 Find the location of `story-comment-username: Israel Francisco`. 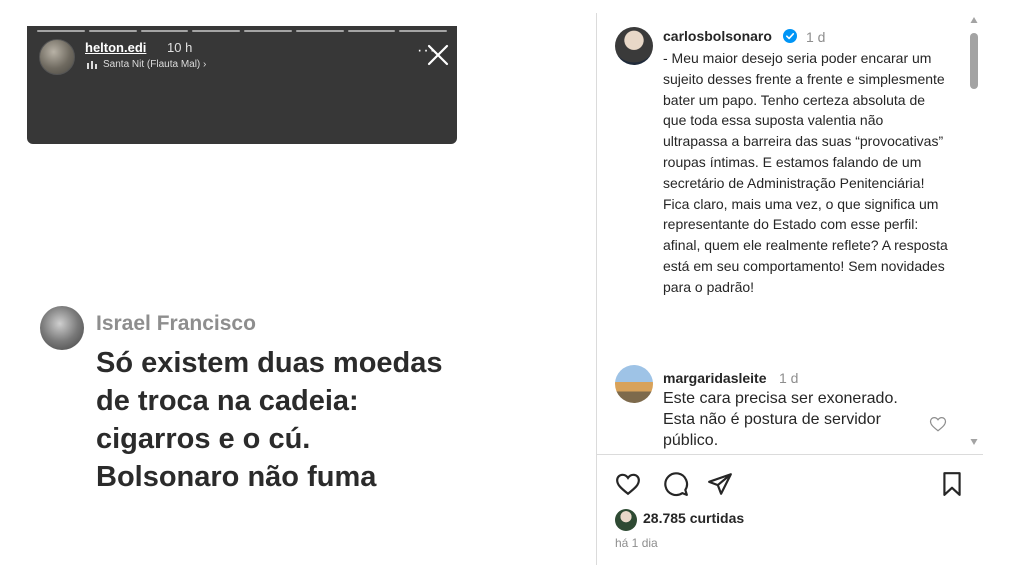

story-comment-username: Israel Francisco is located at coordinates (176, 323).